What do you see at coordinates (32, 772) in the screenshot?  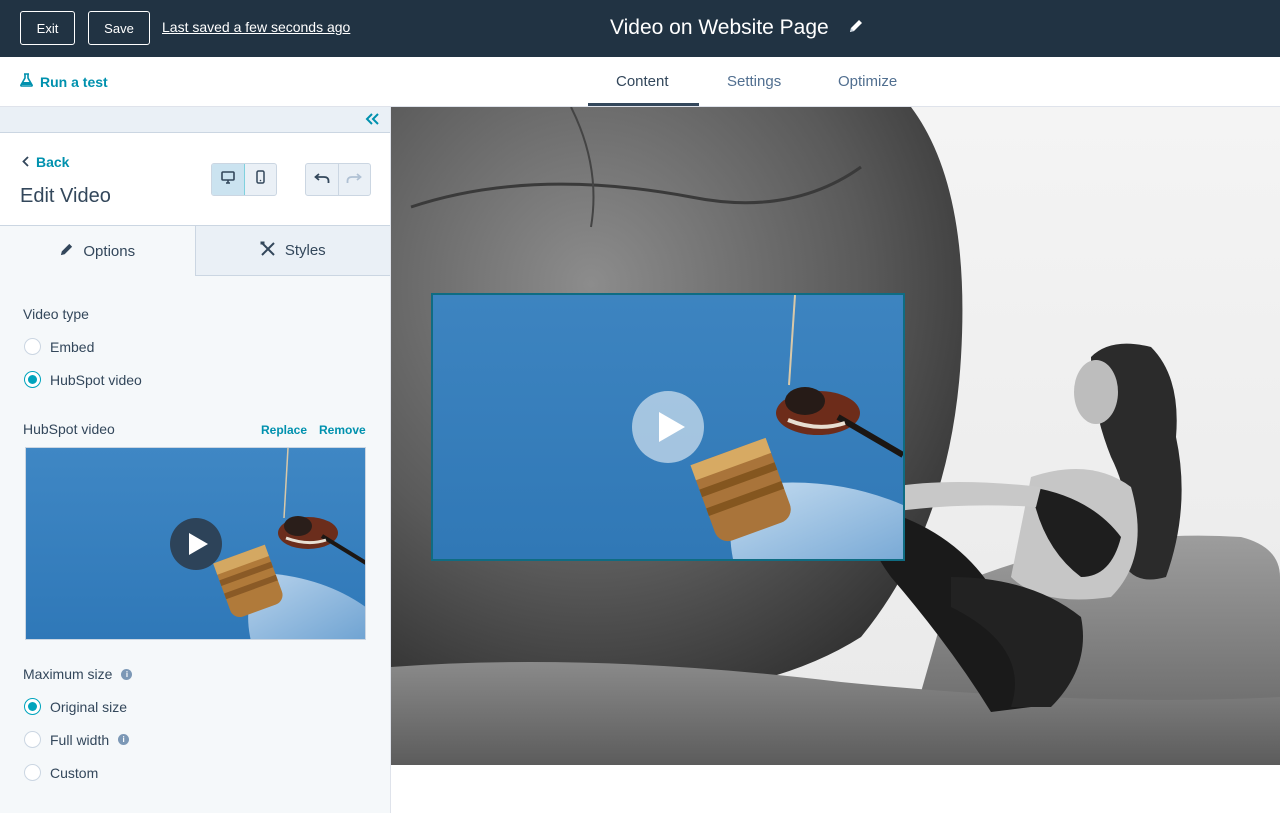 I see `radio-custom-input` at bounding box center [32, 772].